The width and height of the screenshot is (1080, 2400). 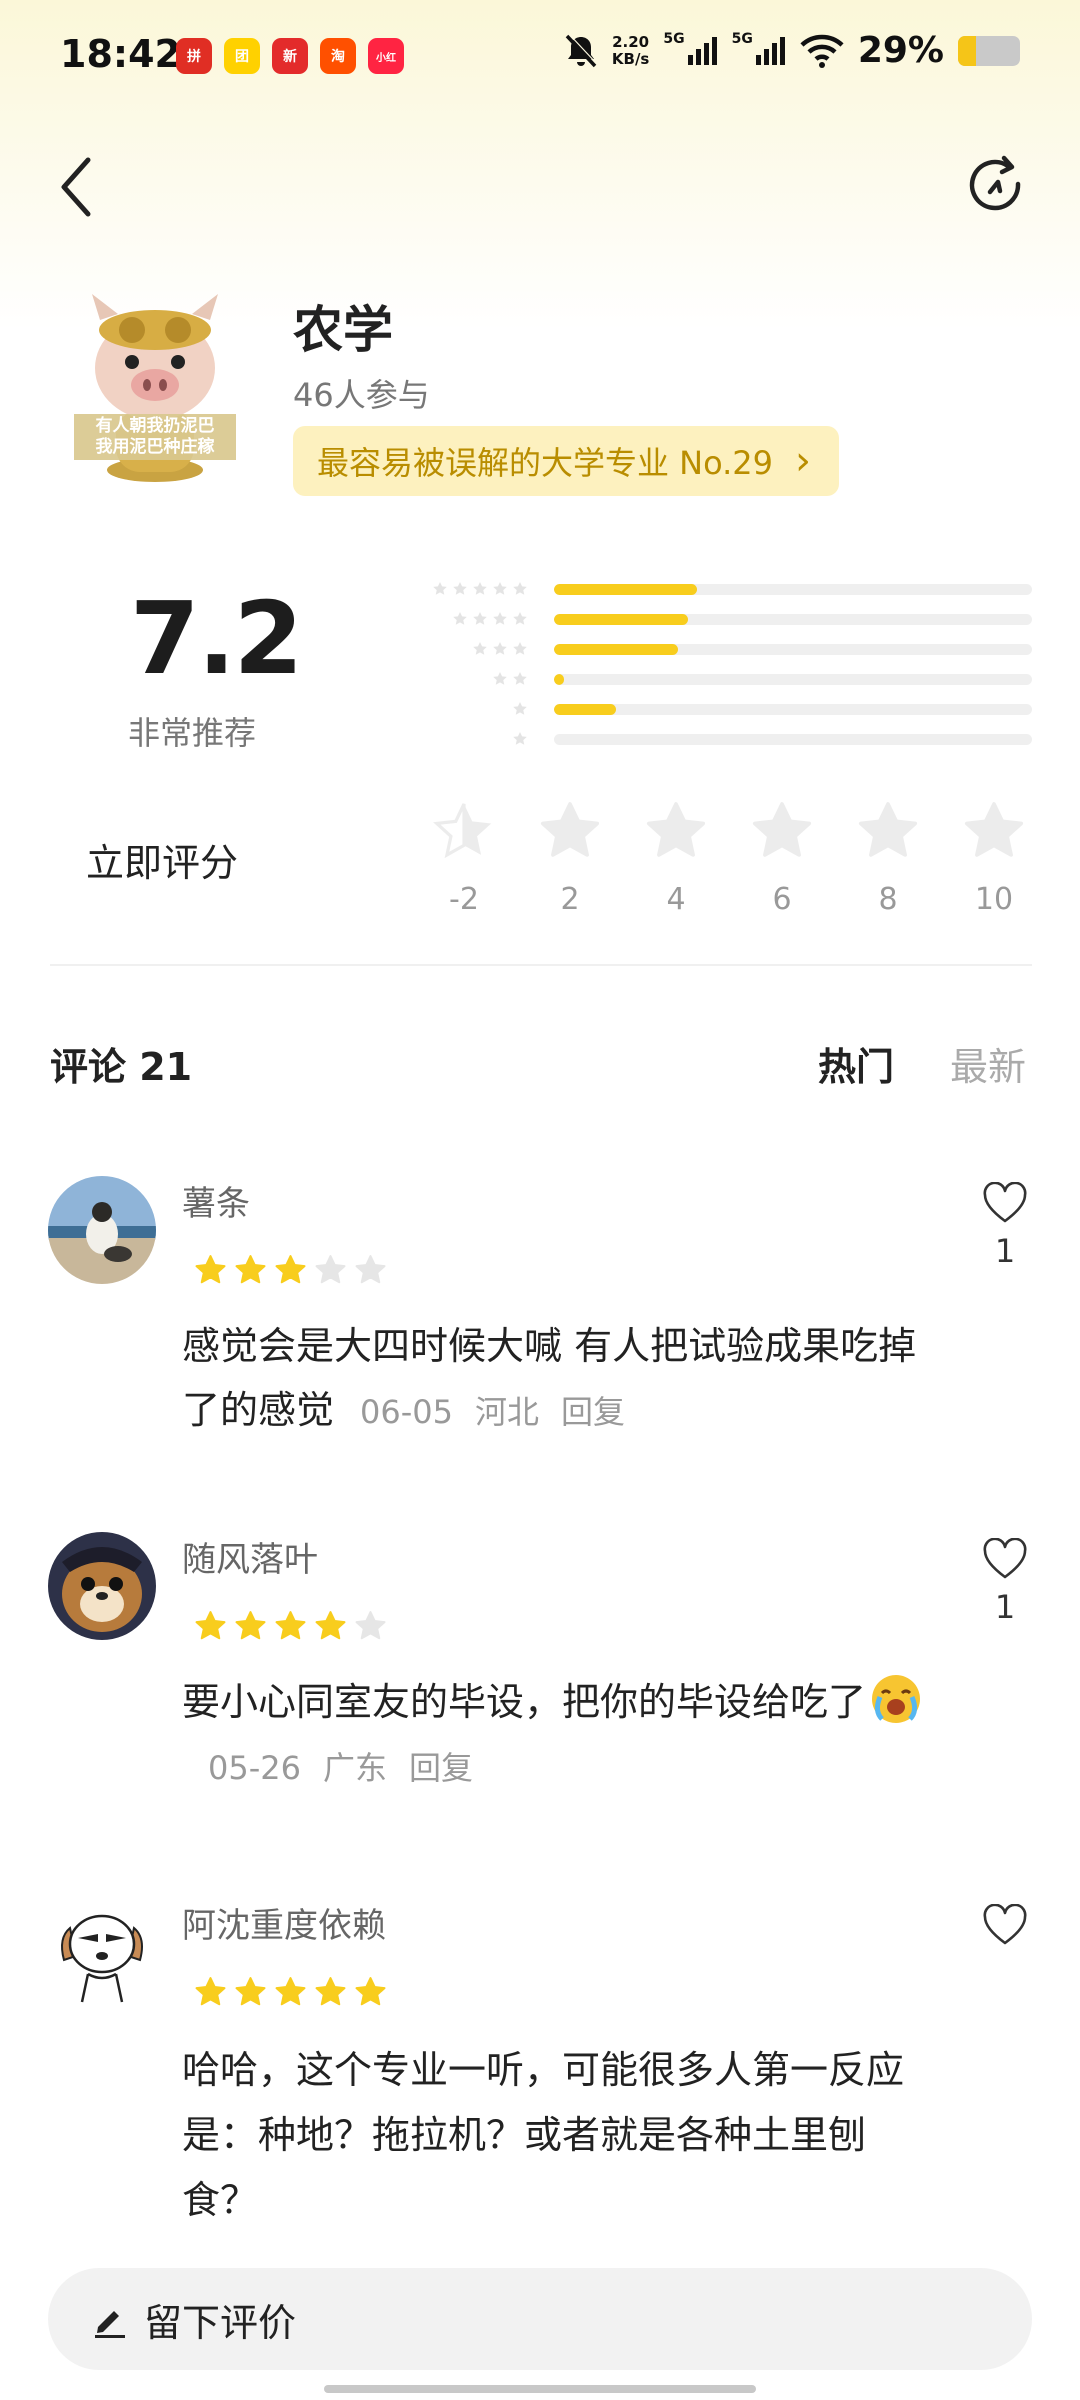 I want to click on section-divider, so click(x=541, y=965).